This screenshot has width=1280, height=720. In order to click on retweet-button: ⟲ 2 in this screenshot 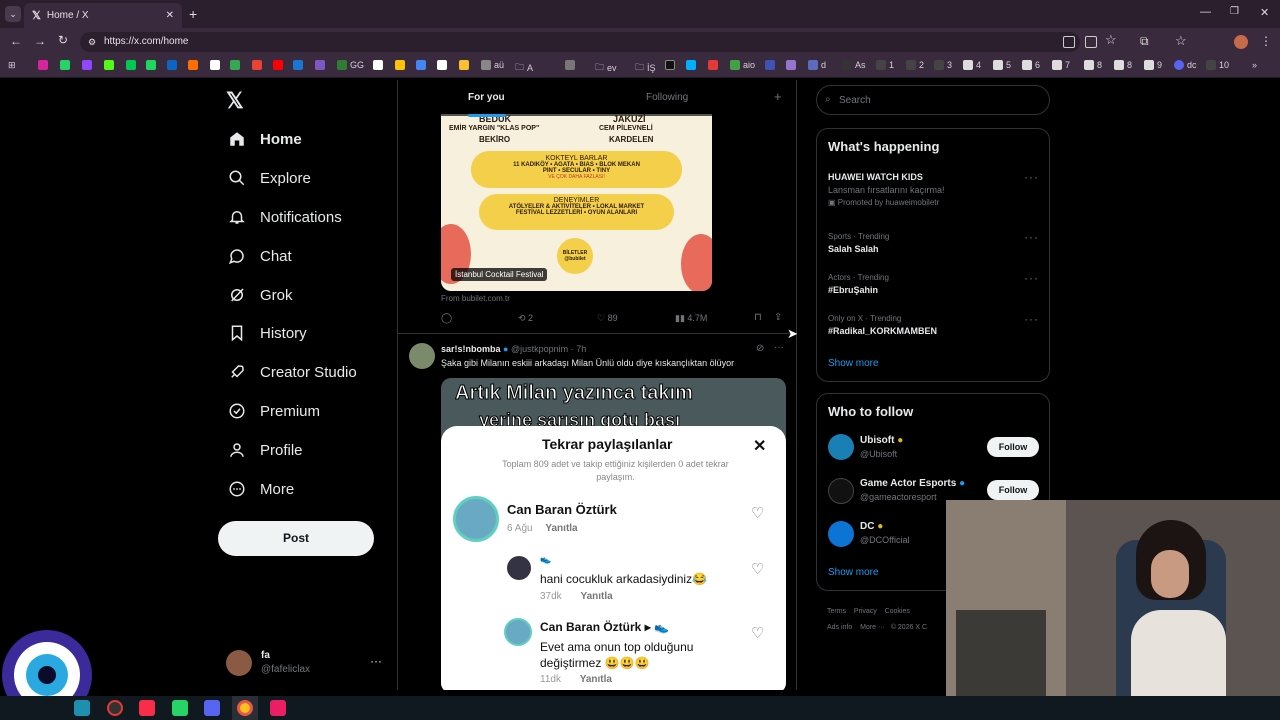, I will do `click(525, 318)`.